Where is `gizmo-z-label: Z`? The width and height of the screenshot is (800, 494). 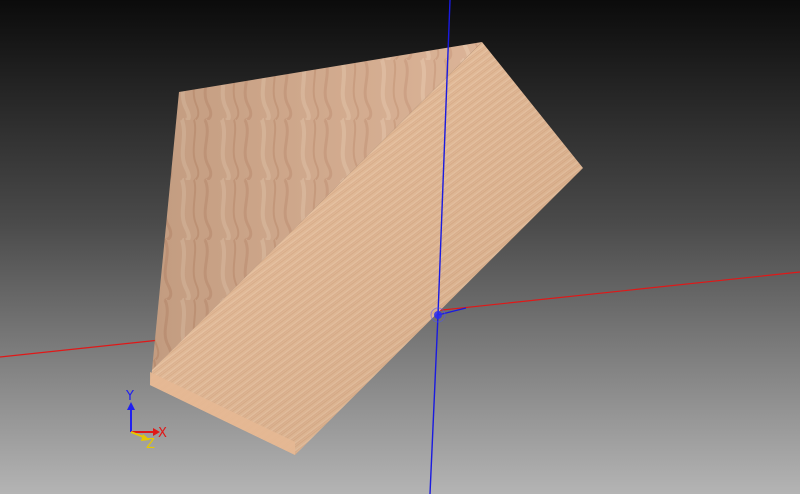
gizmo-z-label: Z is located at coordinates (150, 444).